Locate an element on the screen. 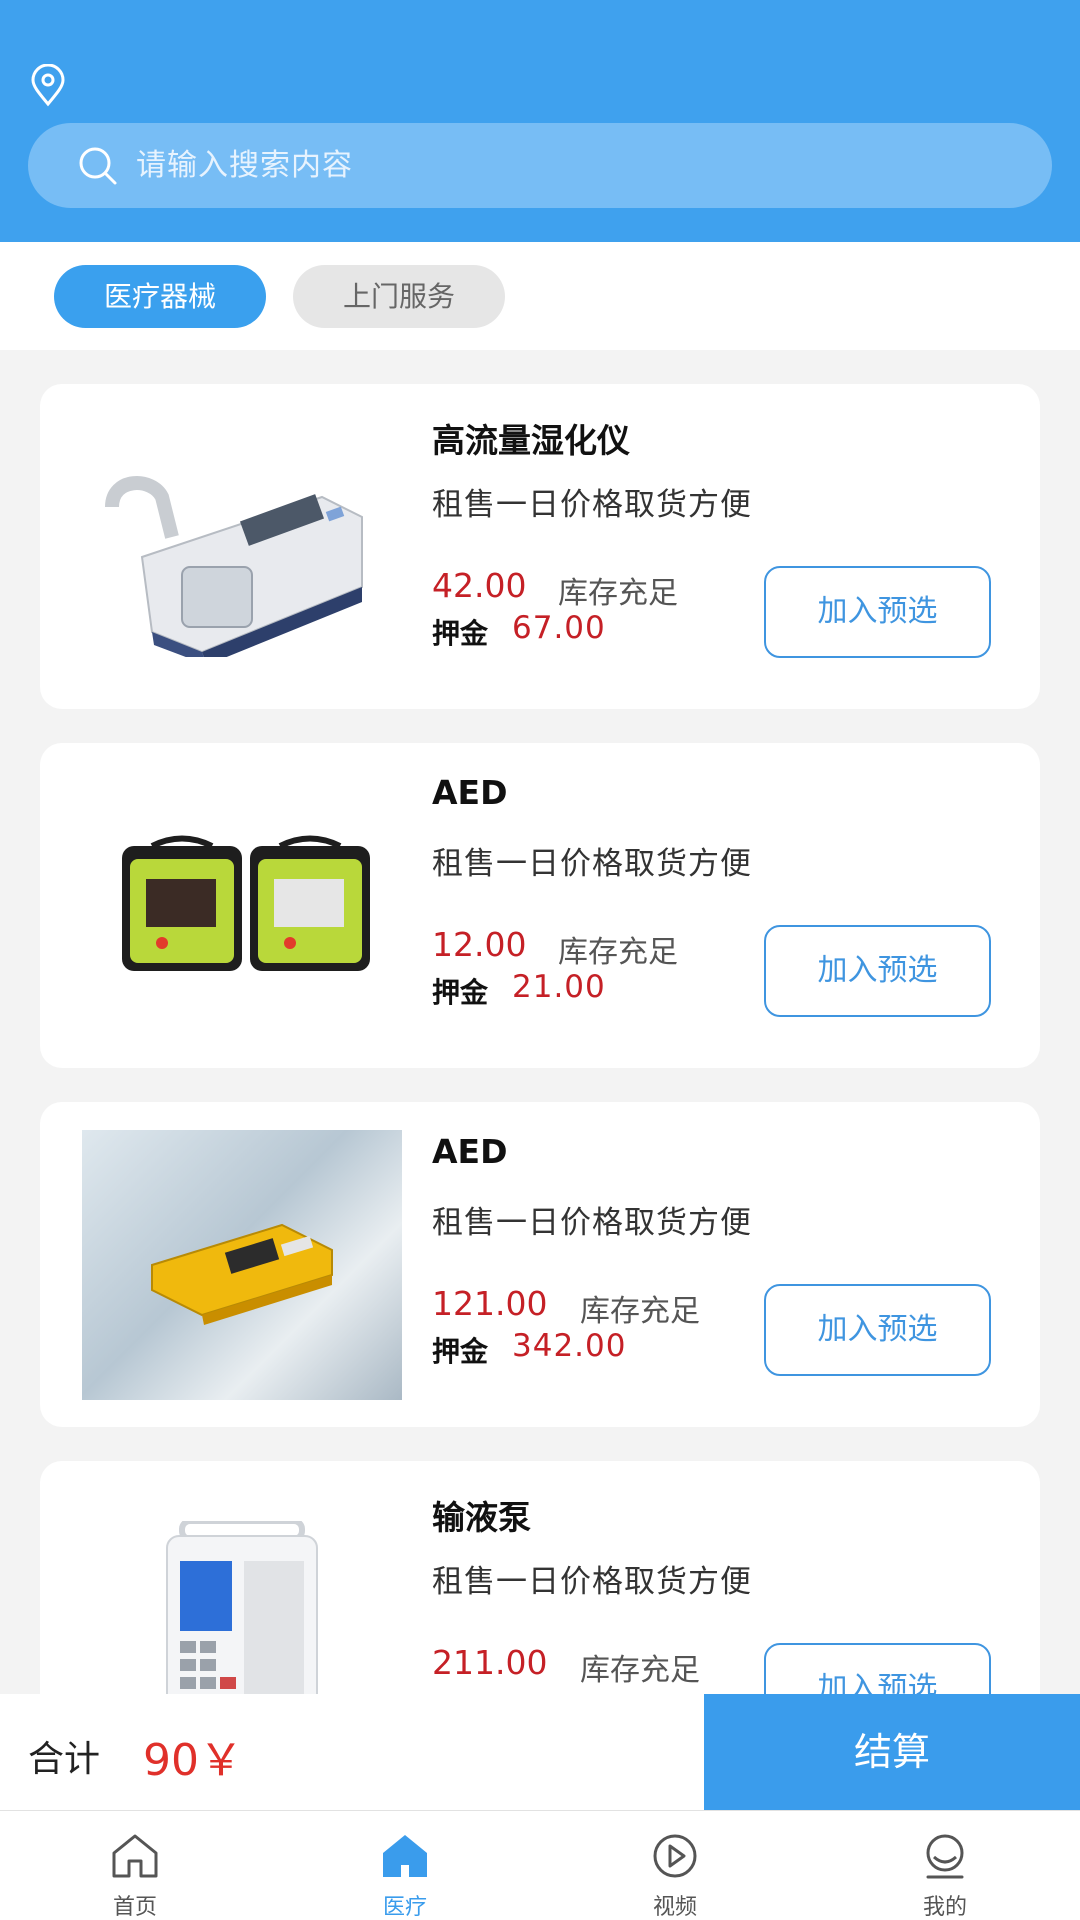 This screenshot has width=1080, height=1920. product-price: 42.00 is located at coordinates (479, 585).